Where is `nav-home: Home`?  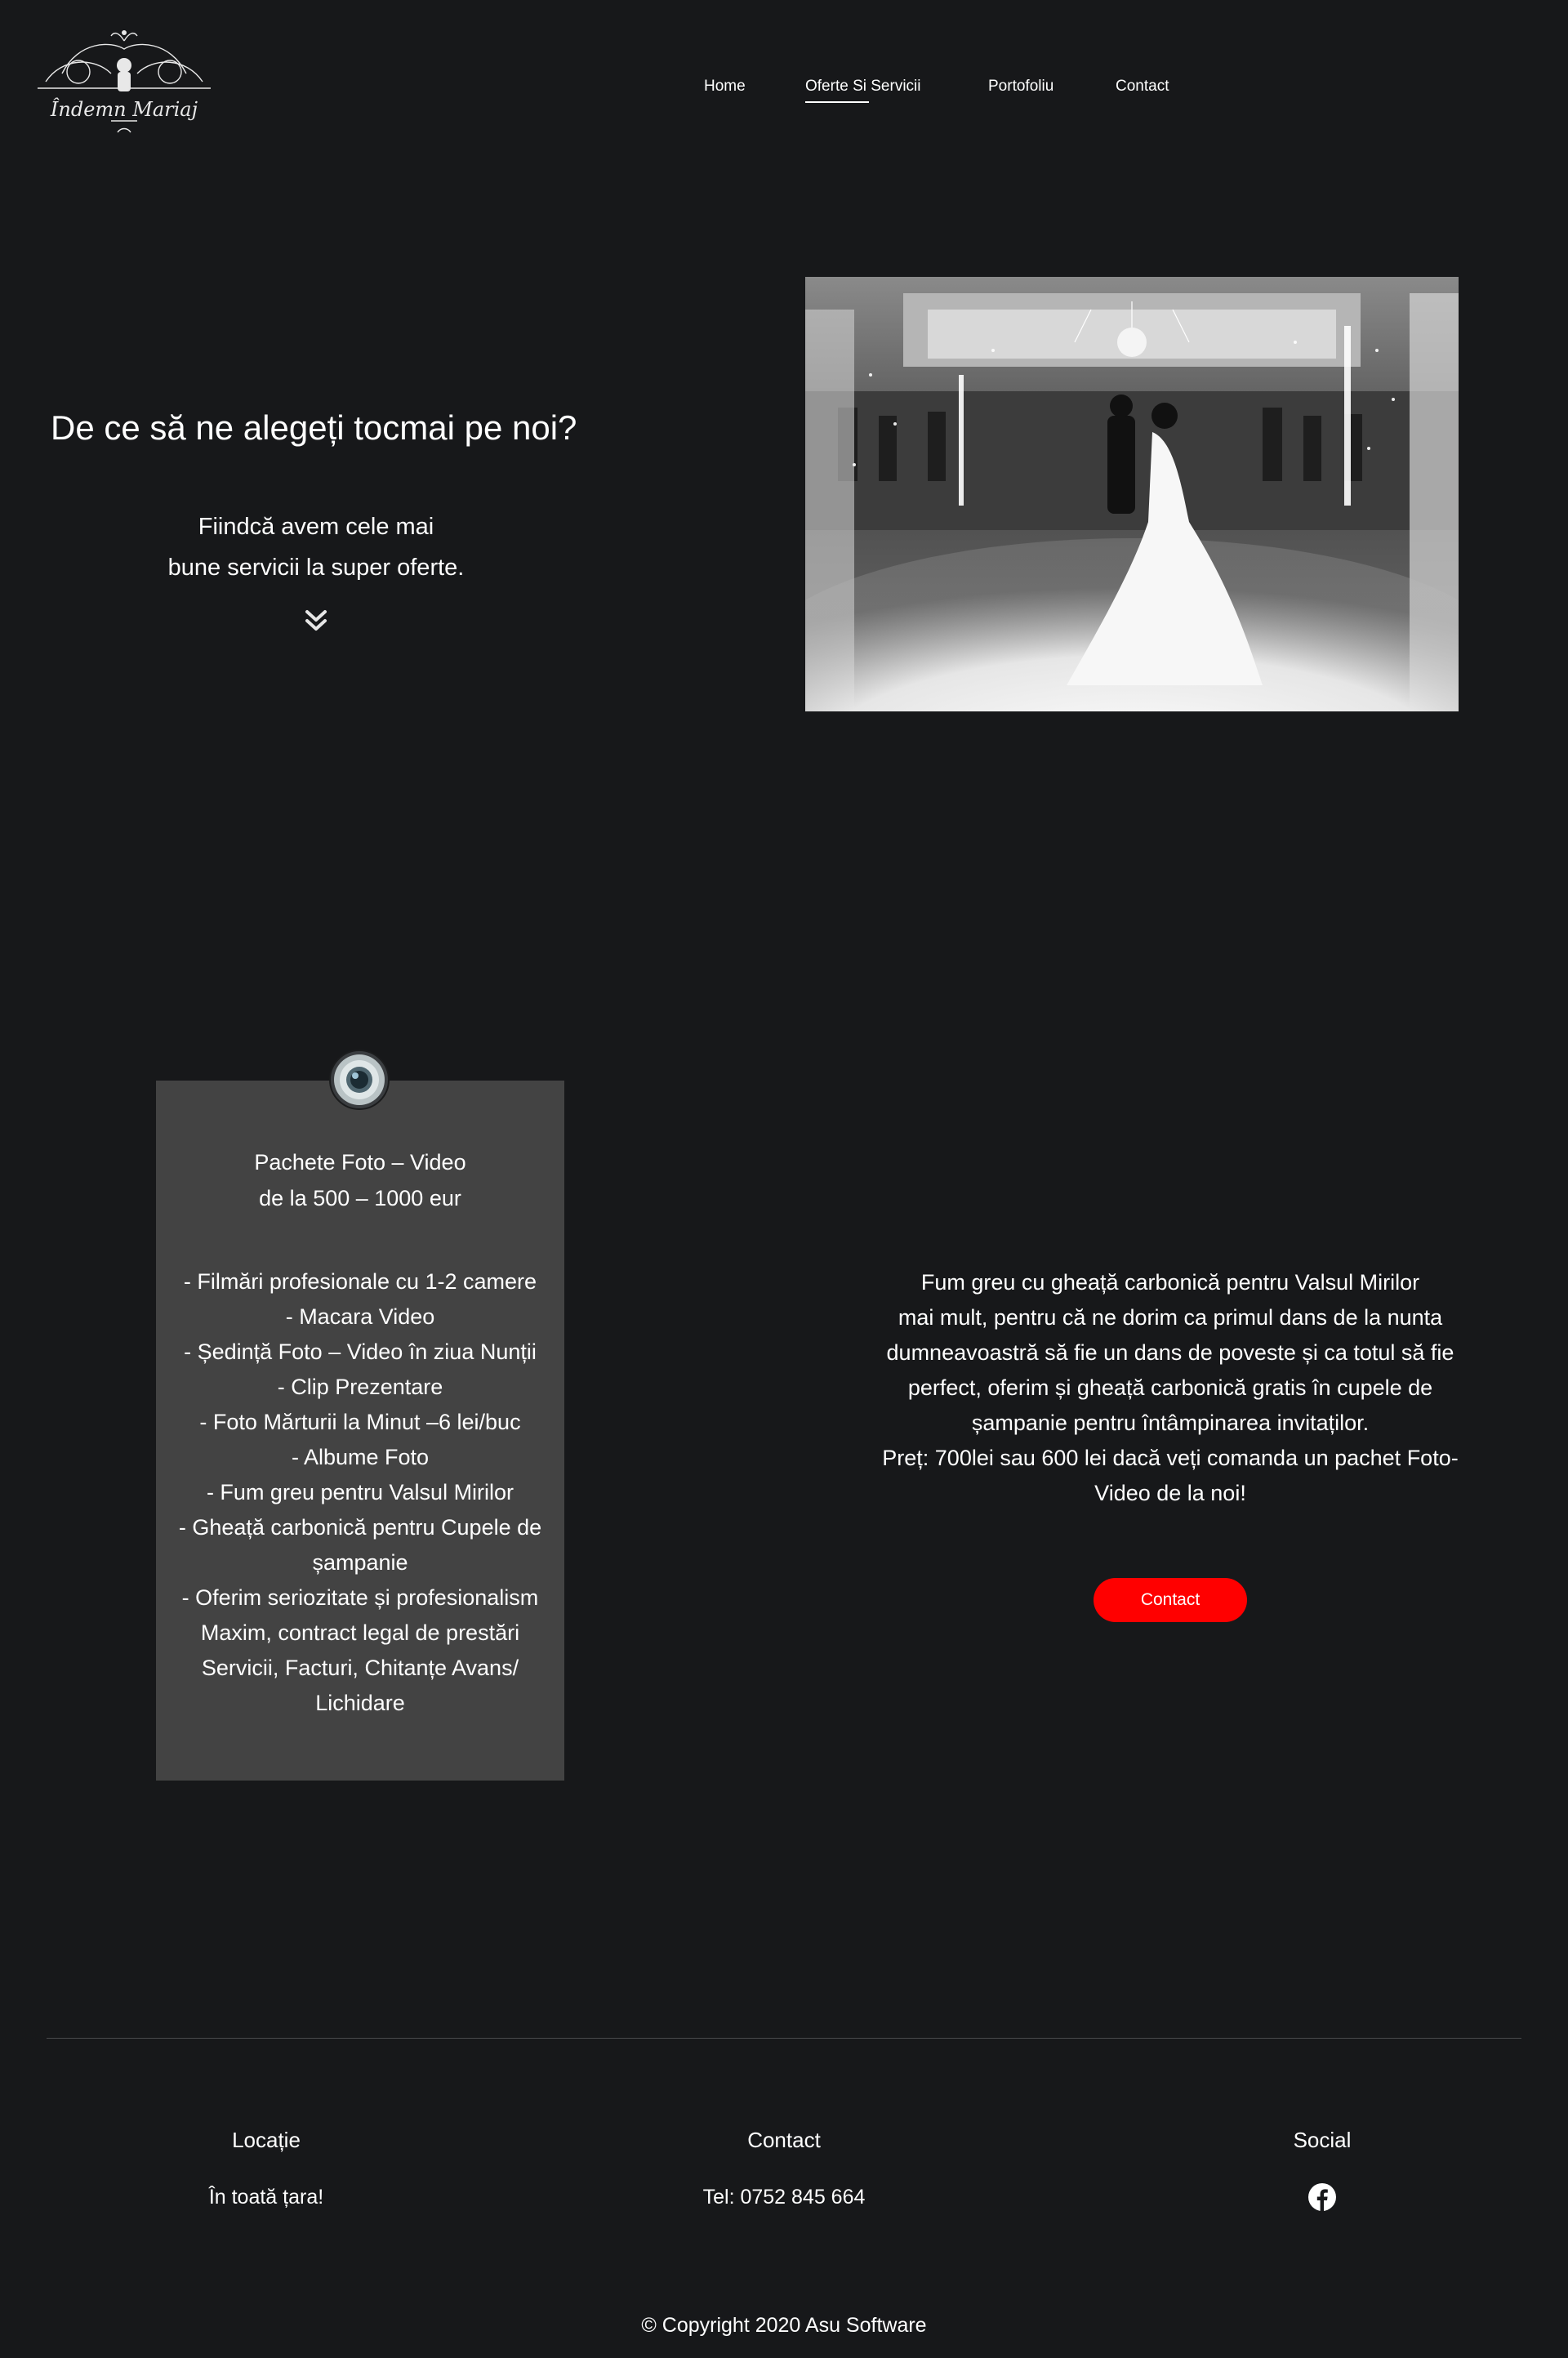
nav-home: Home is located at coordinates (725, 87).